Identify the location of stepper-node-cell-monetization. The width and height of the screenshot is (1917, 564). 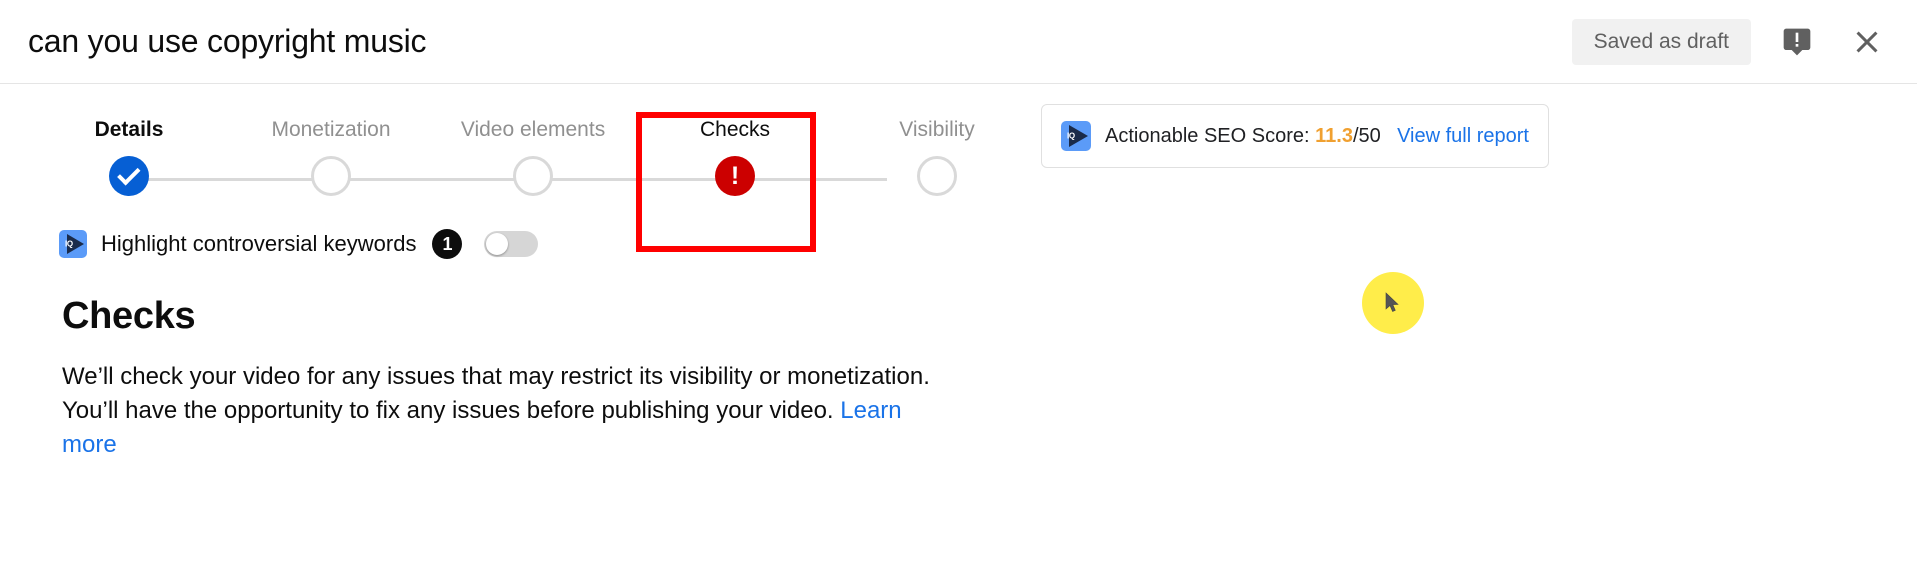
(331, 176).